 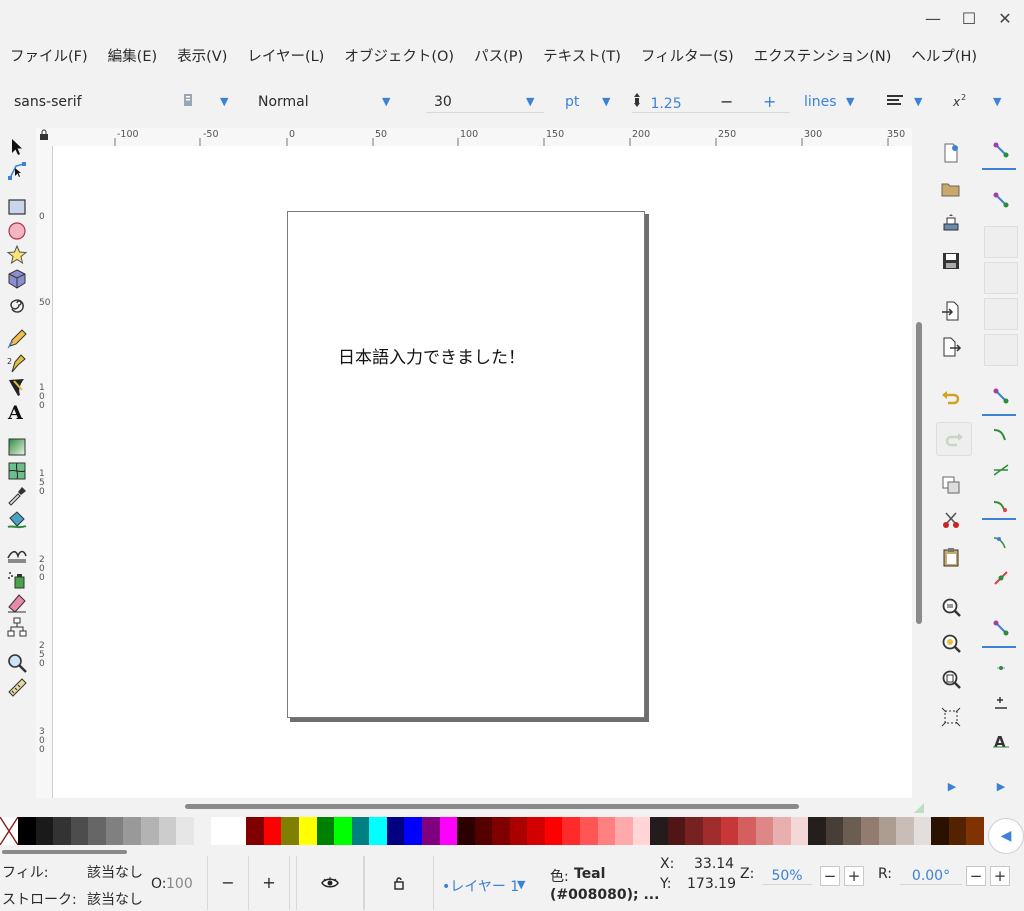 I want to click on zoom-out-button: −, so click(x=830, y=876).